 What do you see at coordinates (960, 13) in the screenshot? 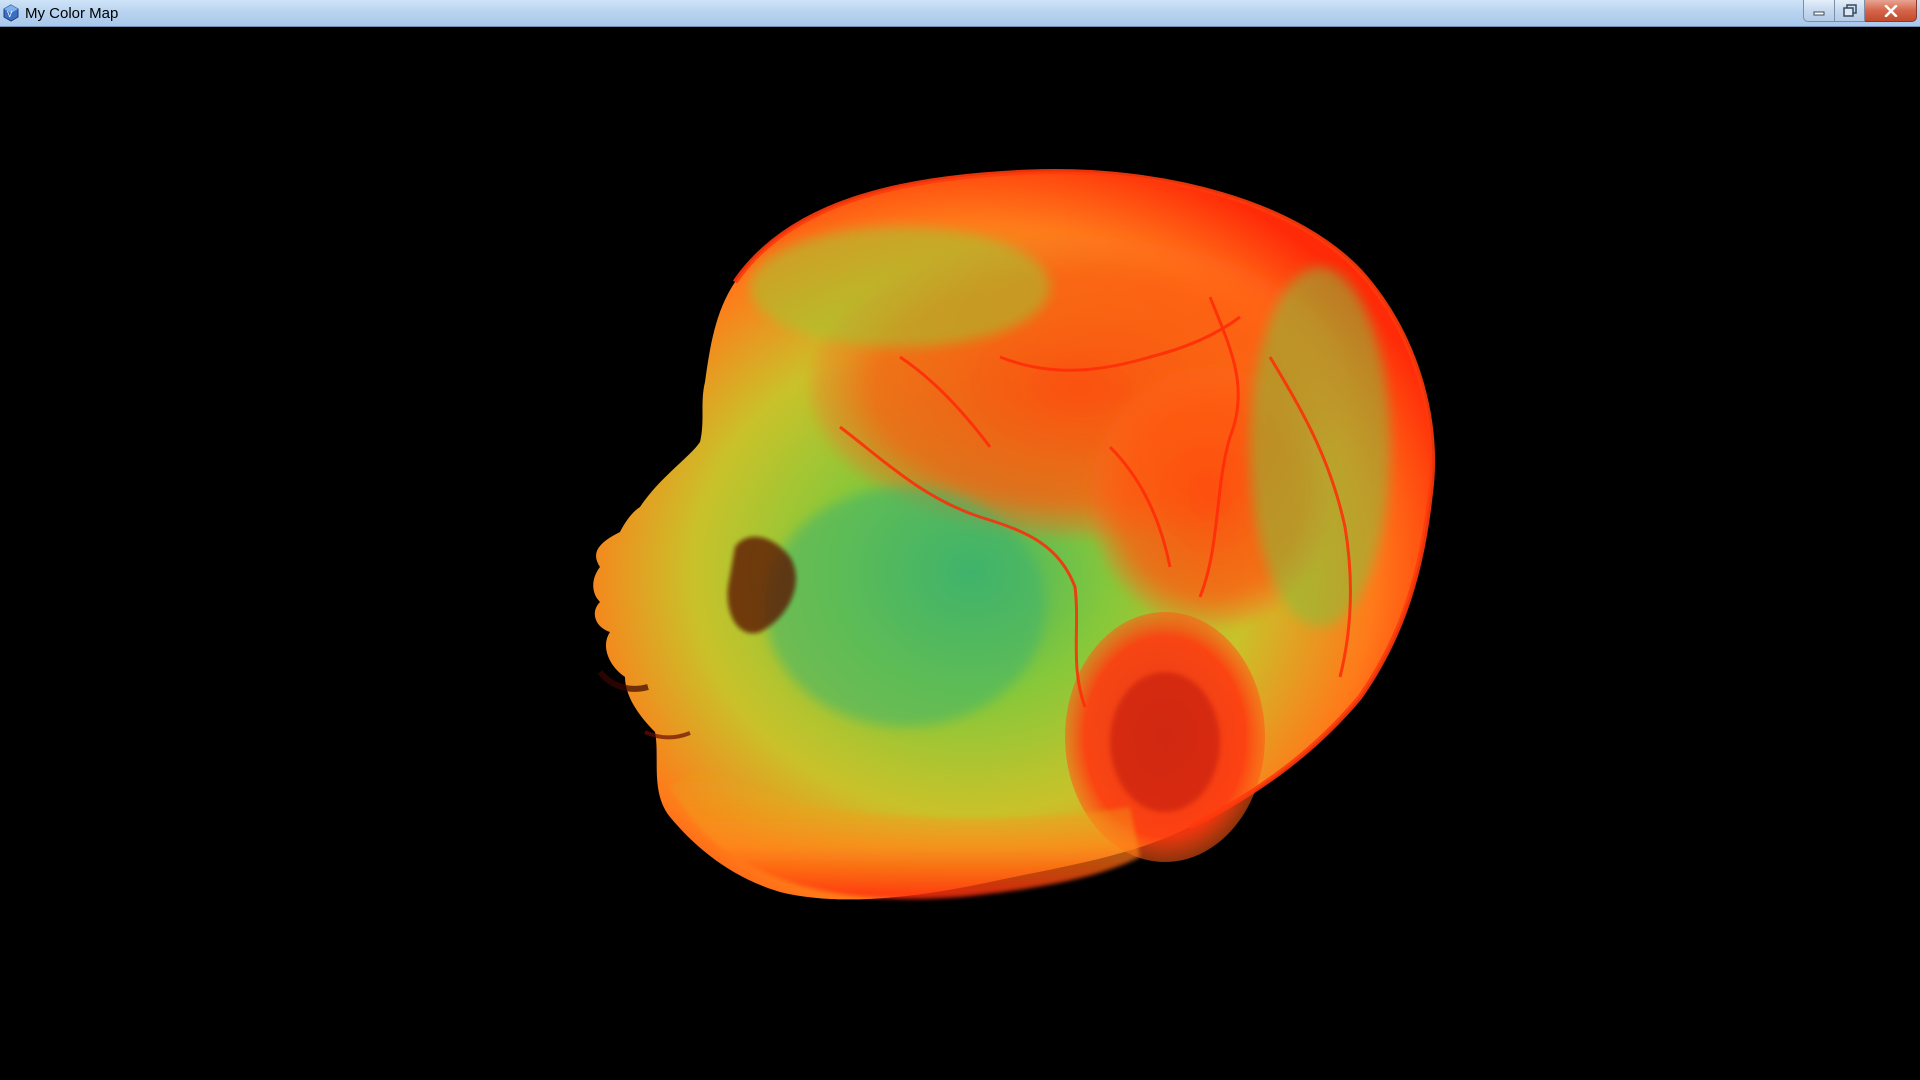
I see `title-bar: V My Color Map` at bounding box center [960, 13].